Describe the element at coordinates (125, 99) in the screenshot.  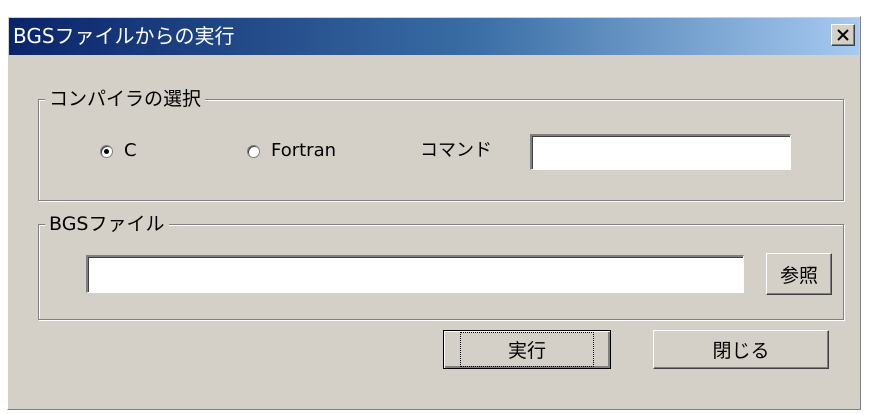
I see `compiler-group-legend: コンパイラの選択` at that location.